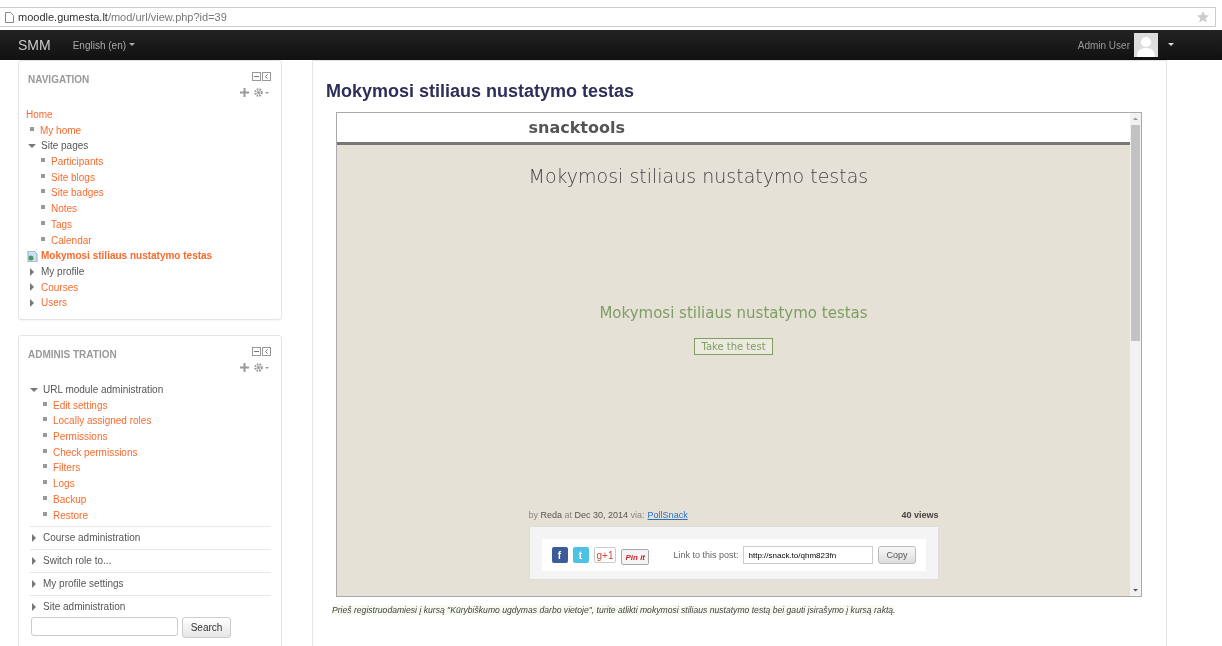 Image resolution: width=1222 pixels, height=646 pixels. I want to click on nav-link: Logs, so click(64, 484).